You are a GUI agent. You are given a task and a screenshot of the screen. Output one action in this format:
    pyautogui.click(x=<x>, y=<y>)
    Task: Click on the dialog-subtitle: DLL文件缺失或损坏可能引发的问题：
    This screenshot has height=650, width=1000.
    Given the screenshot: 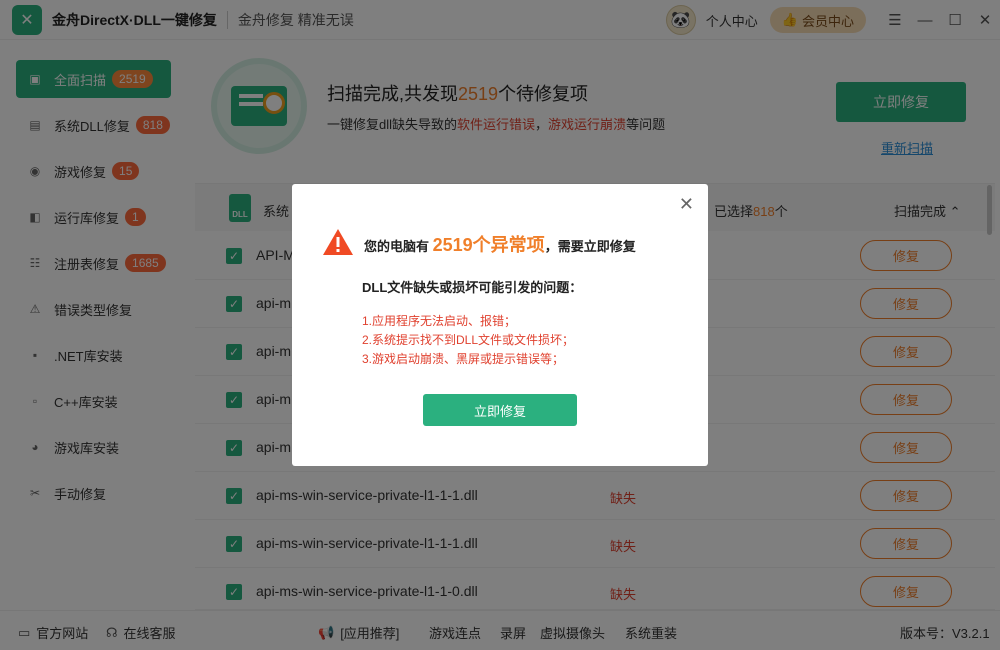 What is the action you would take?
    pyautogui.click(x=472, y=287)
    